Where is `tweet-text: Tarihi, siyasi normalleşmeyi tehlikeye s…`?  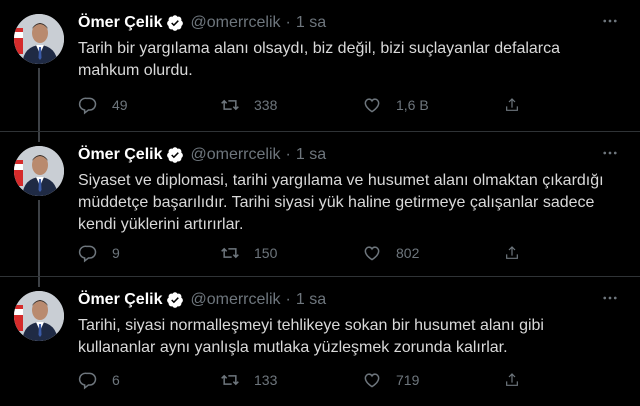 tweet-text: Tarihi, siyasi normalleşmeyi tehlikeye s… is located at coordinates (311, 336).